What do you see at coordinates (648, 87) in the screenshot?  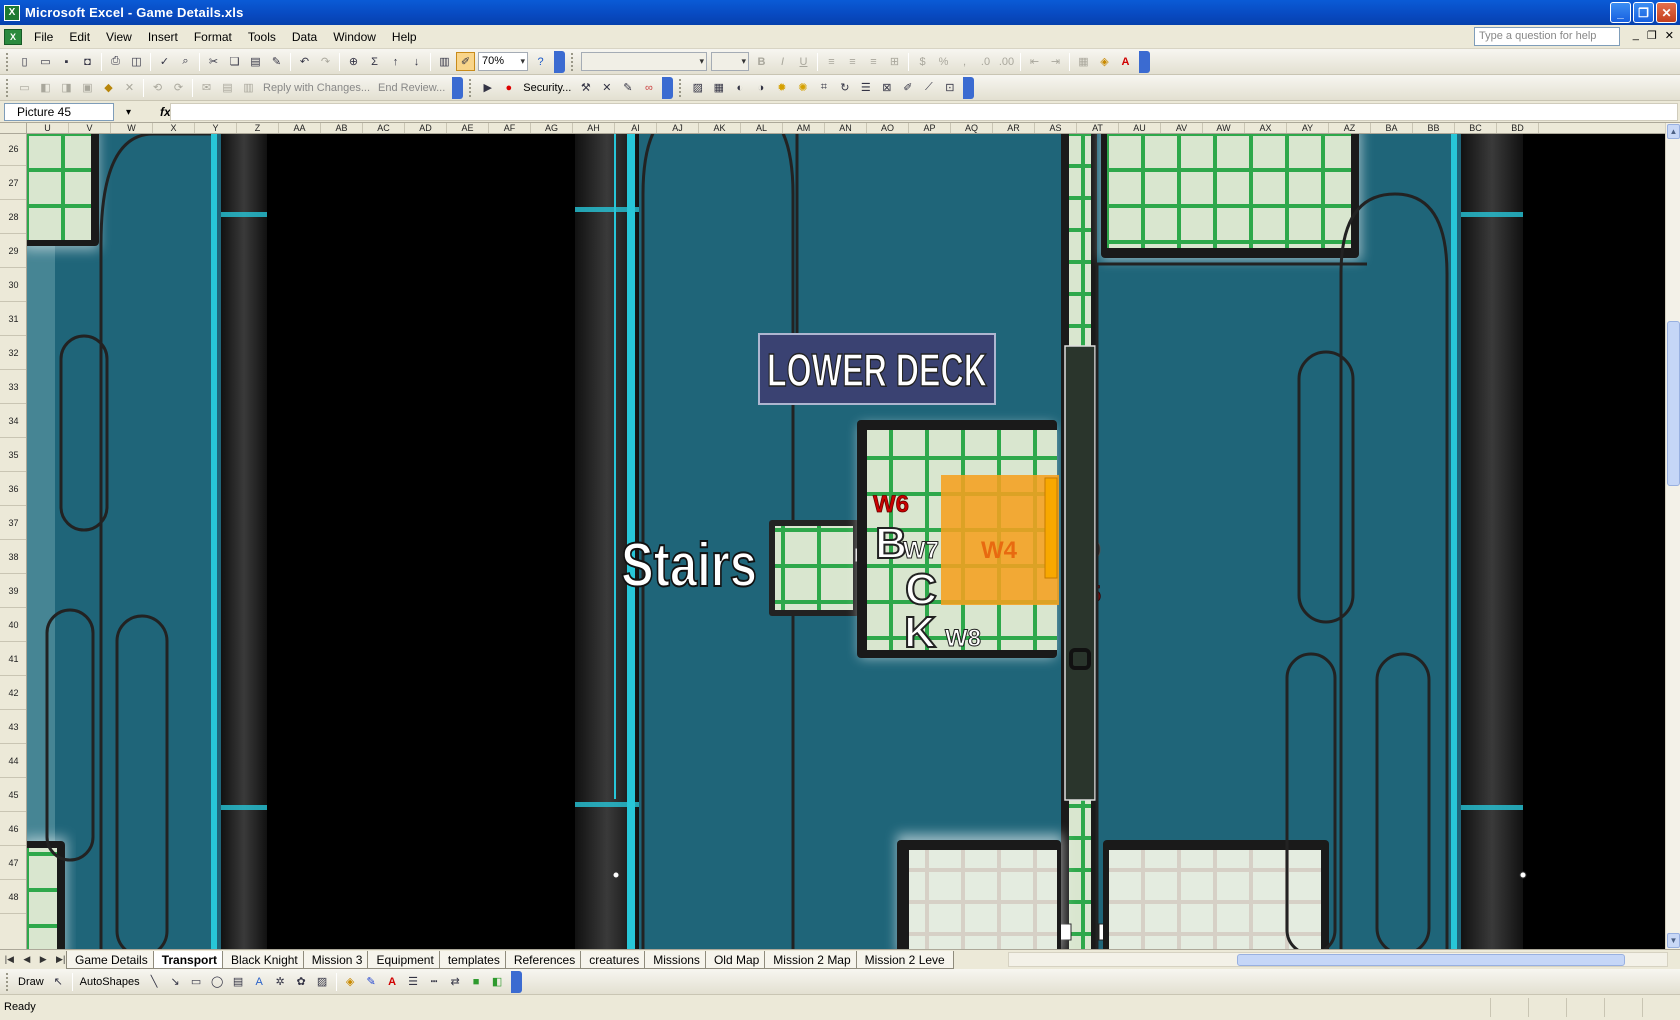 I see `script-editor-icon: ∞` at bounding box center [648, 87].